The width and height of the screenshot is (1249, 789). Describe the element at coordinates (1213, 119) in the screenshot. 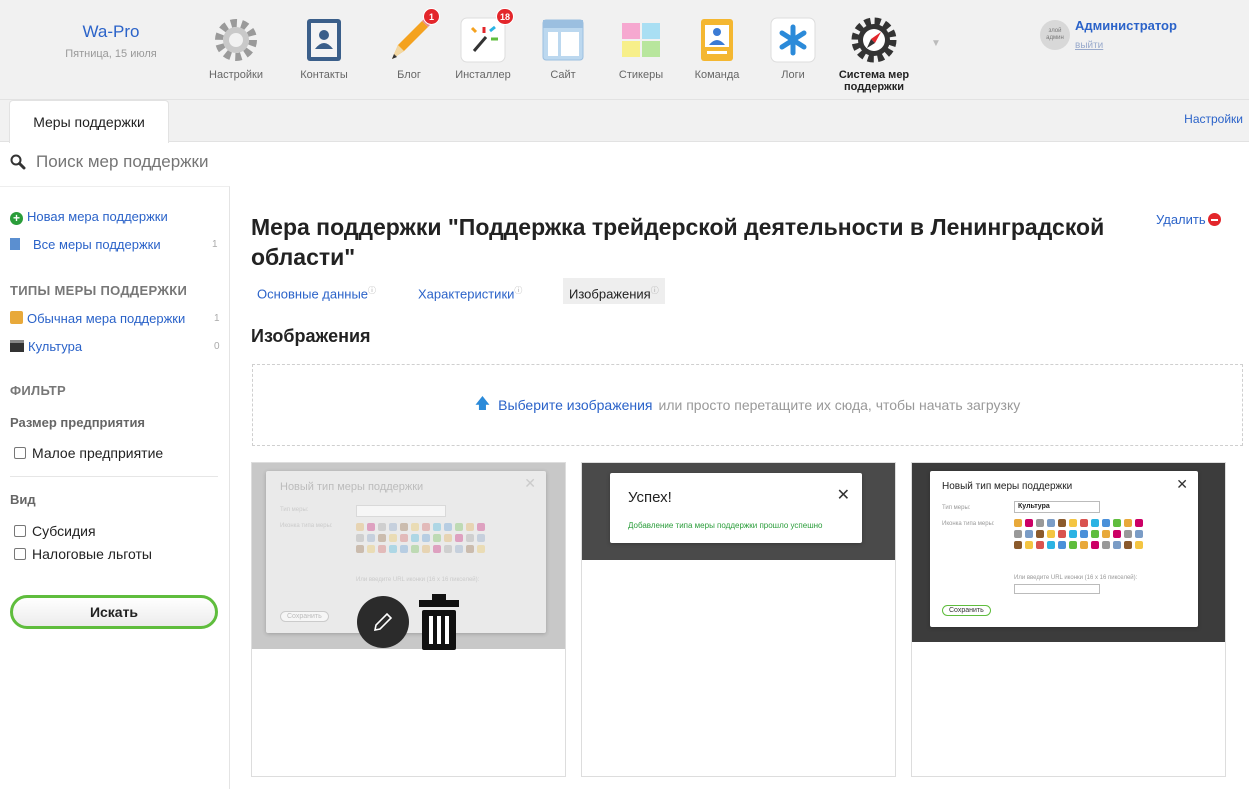

I see `settings-link: Настройки` at that location.